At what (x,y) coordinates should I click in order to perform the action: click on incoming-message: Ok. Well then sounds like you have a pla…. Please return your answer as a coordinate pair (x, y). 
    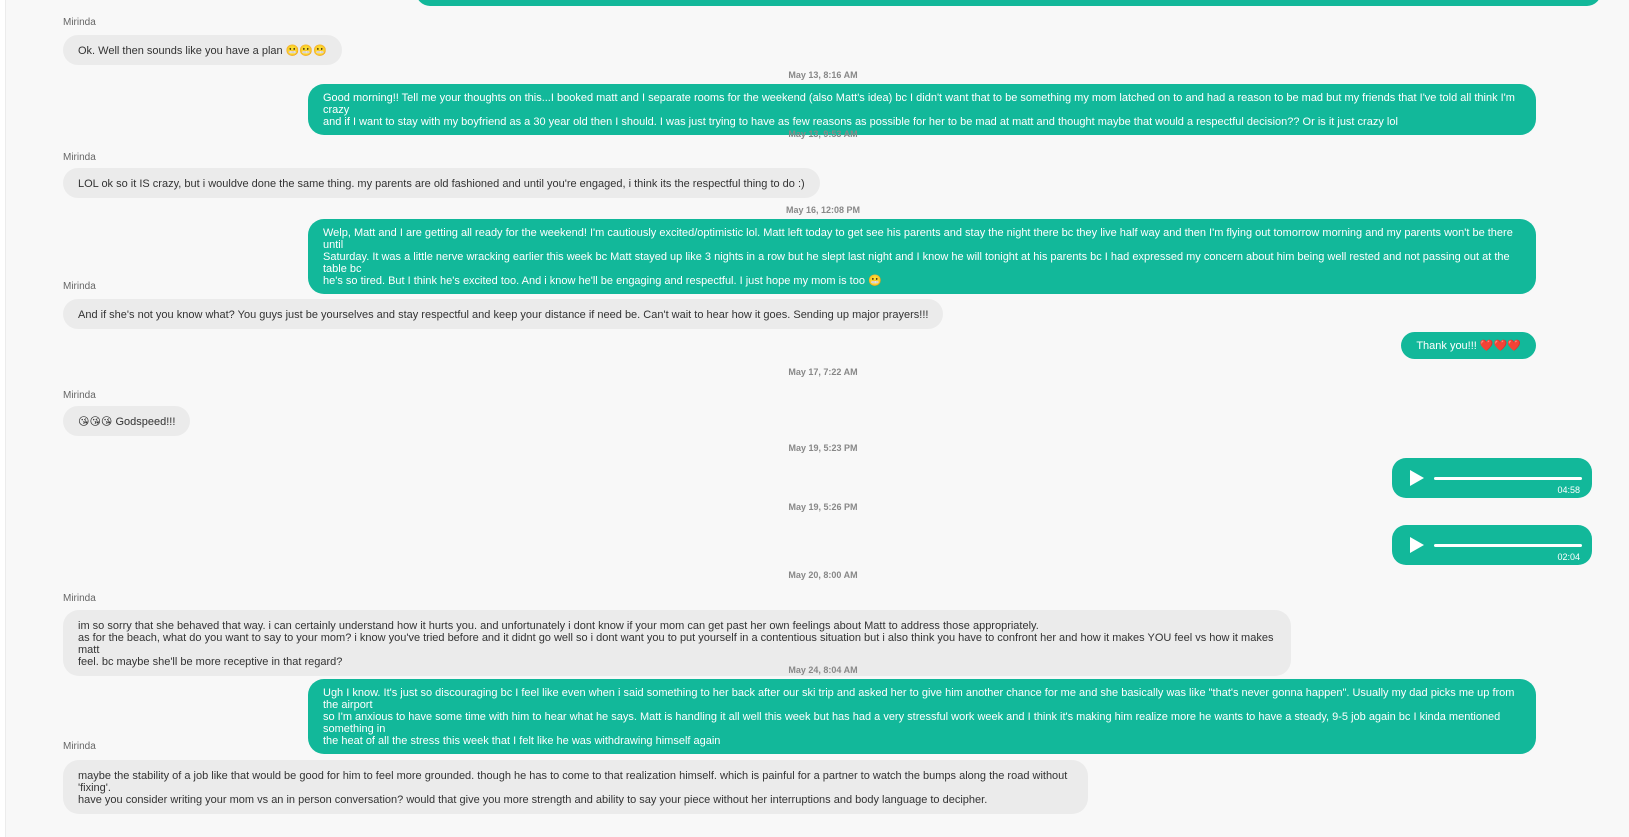
    Looking at the image, I should click on (202, 50).